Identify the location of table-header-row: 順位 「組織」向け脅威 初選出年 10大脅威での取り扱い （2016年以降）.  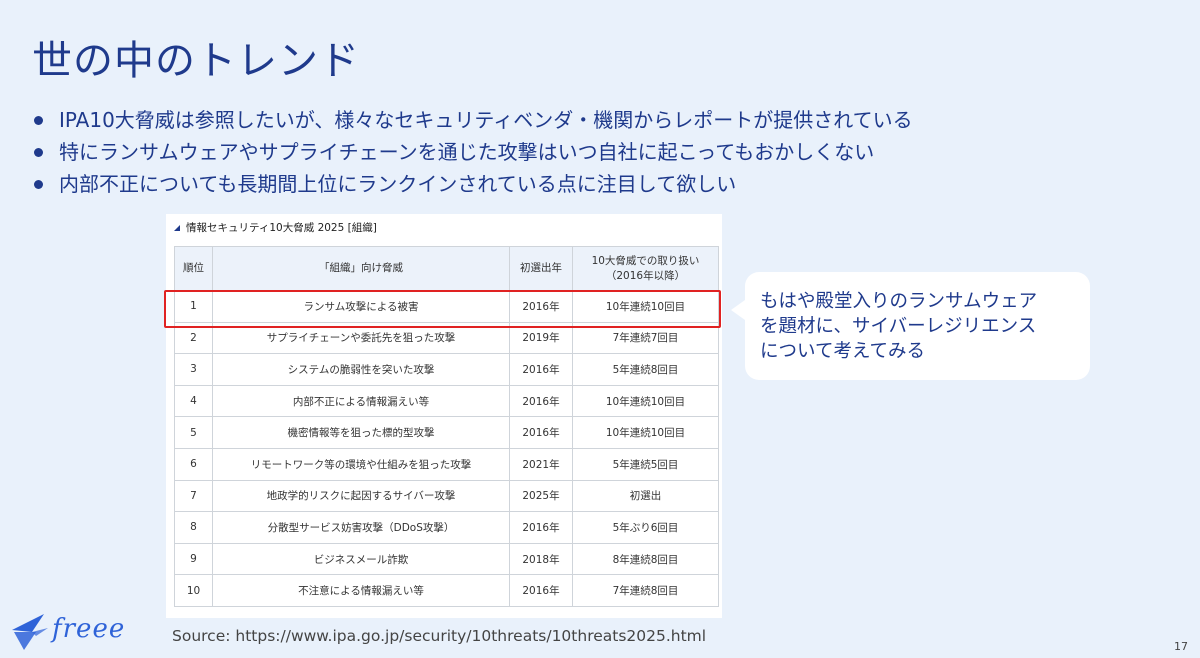
(446, 268).